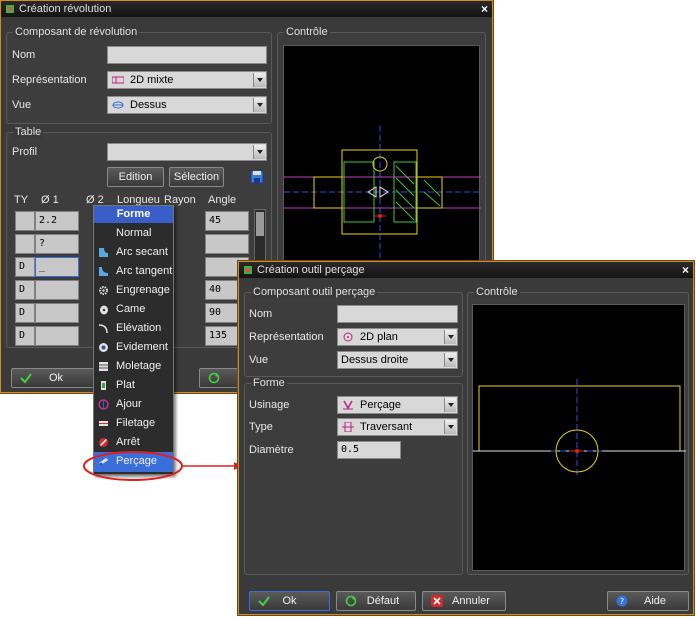 This screenshot has height=618, width=696. Describe the element at coordinates (57, 221) in the screenshot. I see `table-row: 2.2` at that location.